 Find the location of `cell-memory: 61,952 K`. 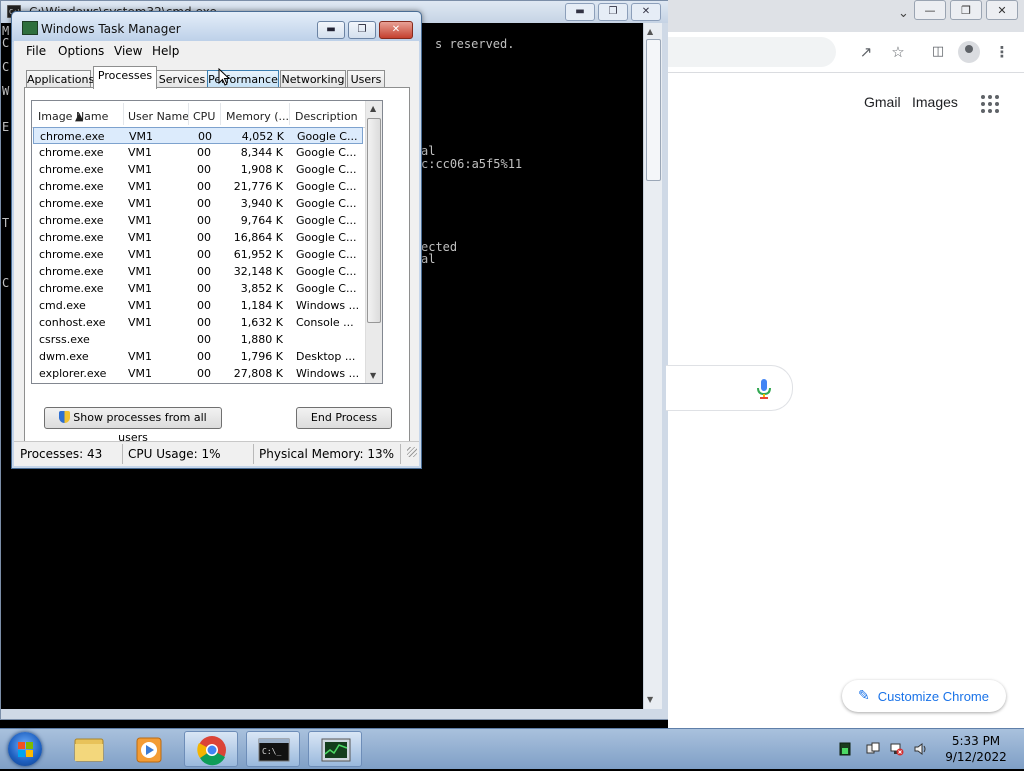

cell-memory: 61,952 K is located at coordinates (258, 254).